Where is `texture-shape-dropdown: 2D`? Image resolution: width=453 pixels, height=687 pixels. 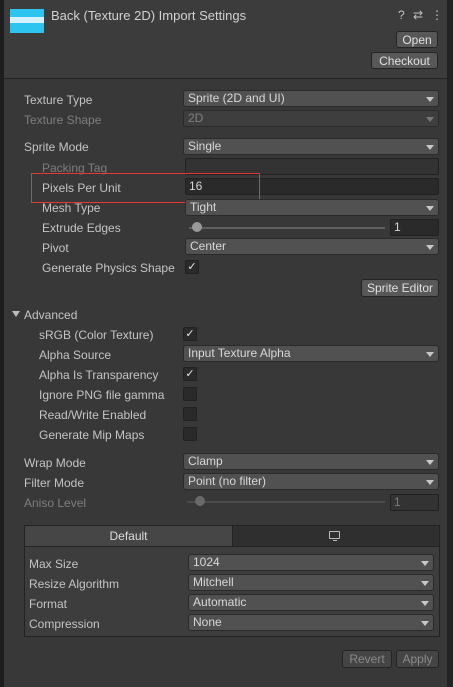 texture-shape-dropdown: 2D is located at coordinates (311, 118).